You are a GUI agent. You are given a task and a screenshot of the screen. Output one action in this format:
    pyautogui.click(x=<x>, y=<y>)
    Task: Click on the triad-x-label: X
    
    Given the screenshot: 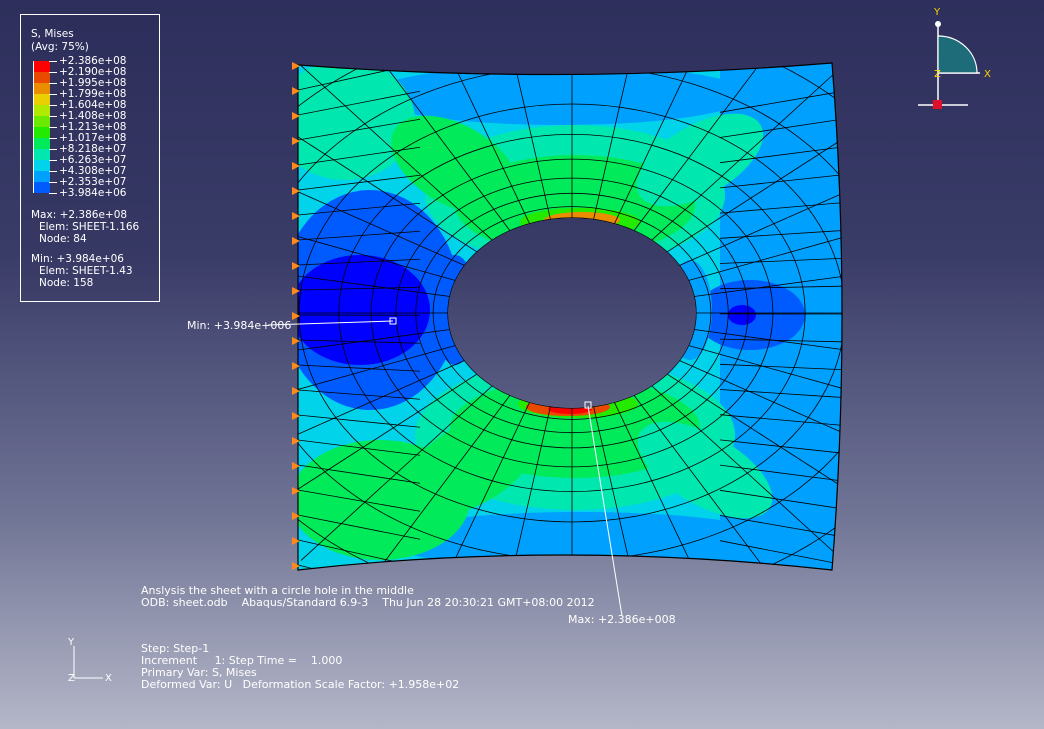 What is the action you would take?
    pyautogui.click(x=987, y=74)
    